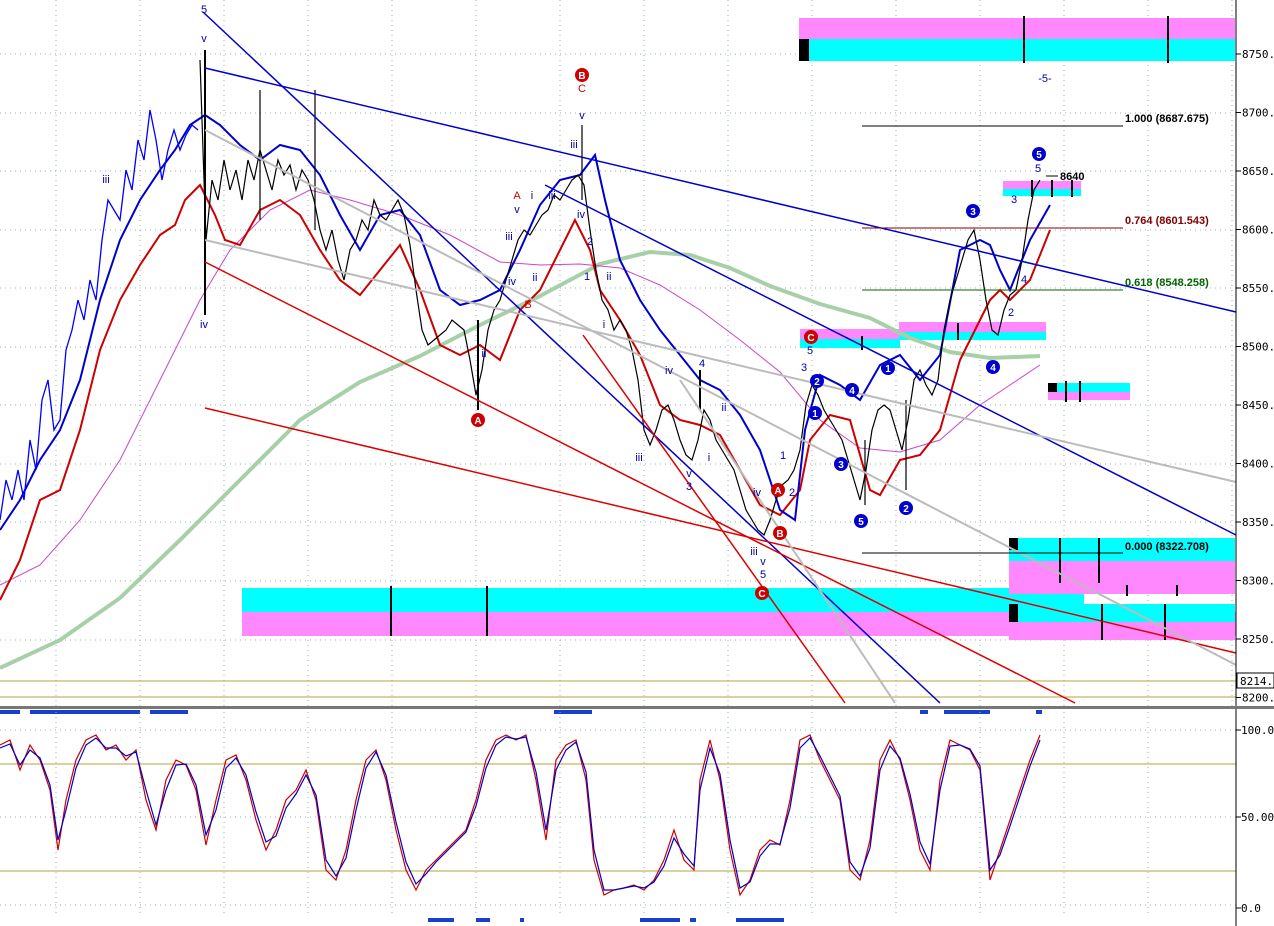 The height and width of the screenshot is (926, 1274). I want to click on price-tick-label: 8700., so click(1258, 113).